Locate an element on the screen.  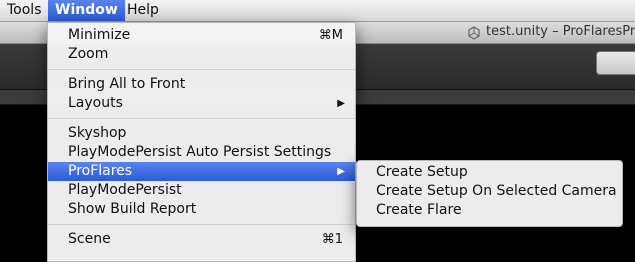
menu-item-create-setup: Create Setup is located at coordinates (489, 172).